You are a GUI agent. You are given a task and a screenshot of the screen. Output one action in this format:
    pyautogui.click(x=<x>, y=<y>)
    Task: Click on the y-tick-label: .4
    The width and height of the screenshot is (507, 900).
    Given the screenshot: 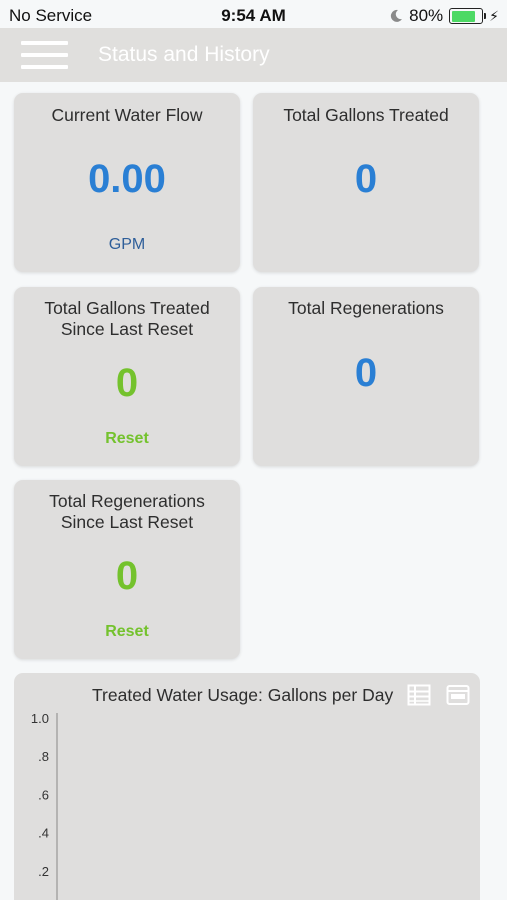 What is the action you would take?
    pyautogui.click(x=43, y=833)
    